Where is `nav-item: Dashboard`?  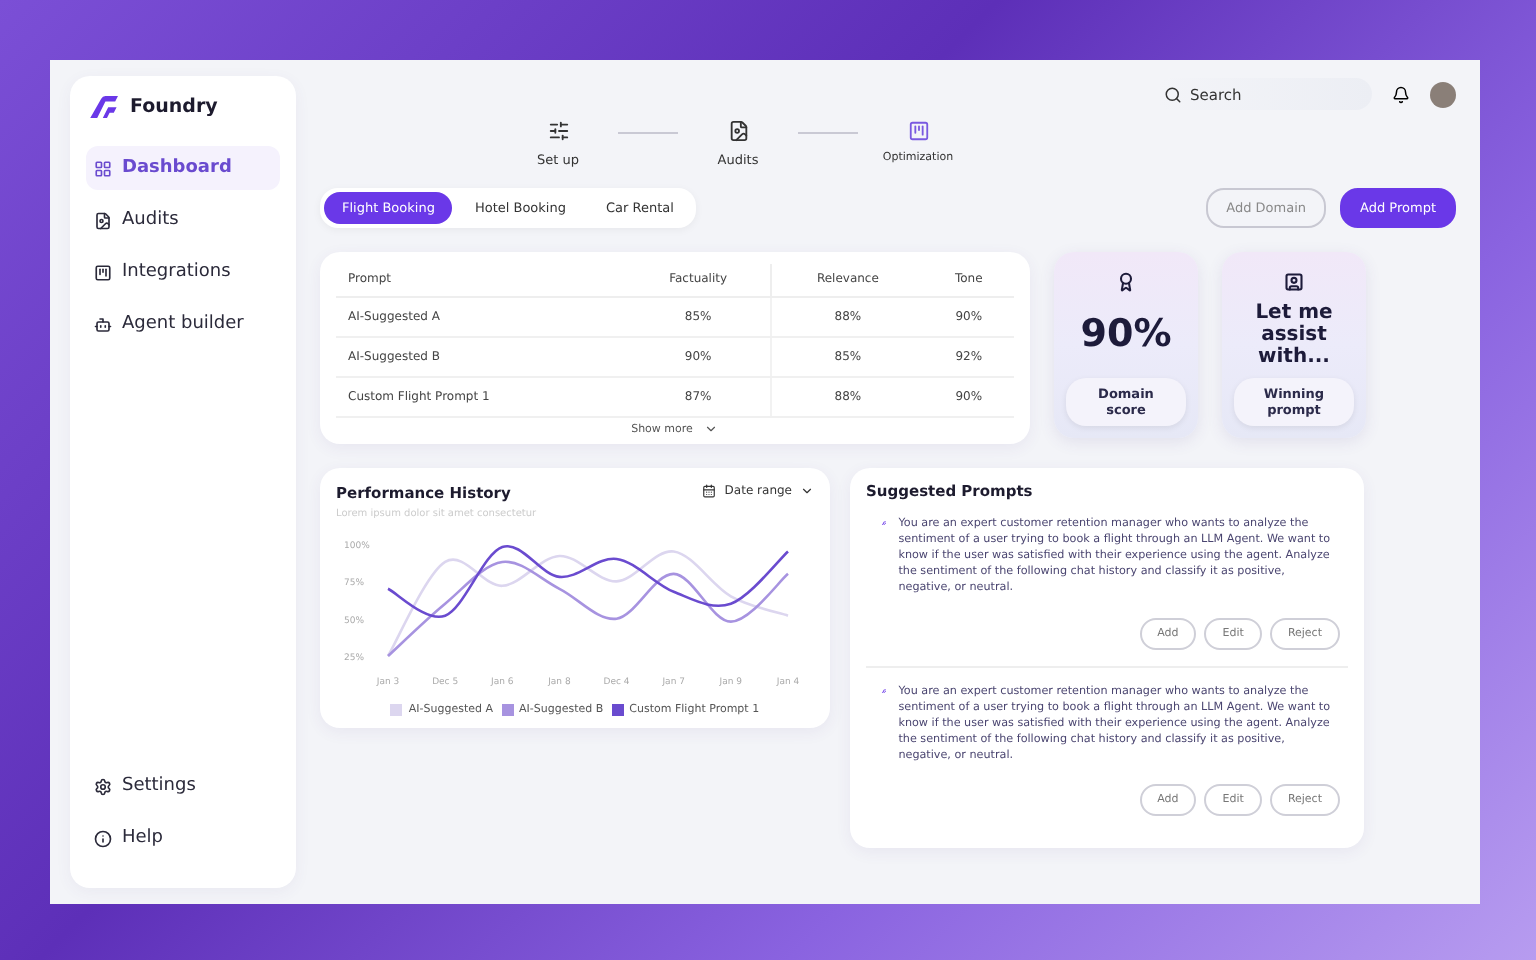 nav-item: Dashboard is located at coordinates (183, 168).